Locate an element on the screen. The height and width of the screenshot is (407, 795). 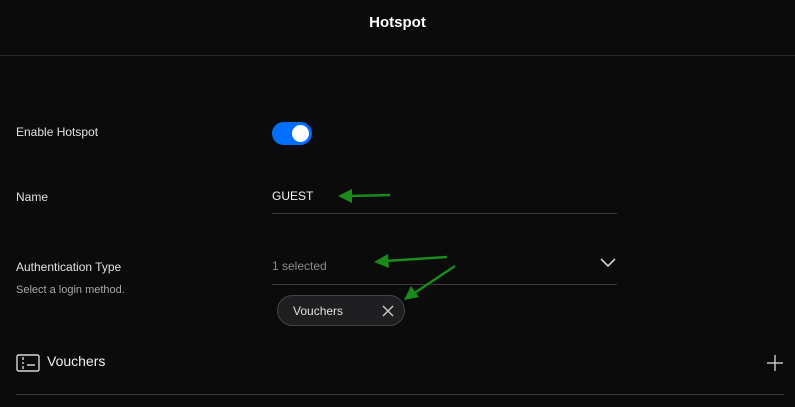
plus-icon is located at coordinates (775, 363).